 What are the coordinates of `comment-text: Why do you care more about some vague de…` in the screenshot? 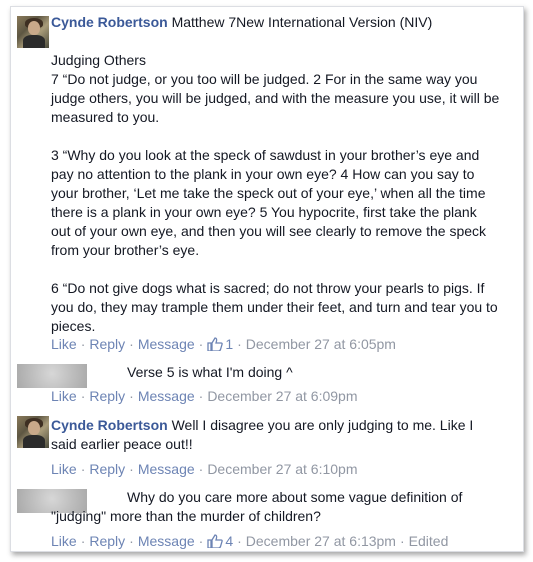 It's located at (257, 506).